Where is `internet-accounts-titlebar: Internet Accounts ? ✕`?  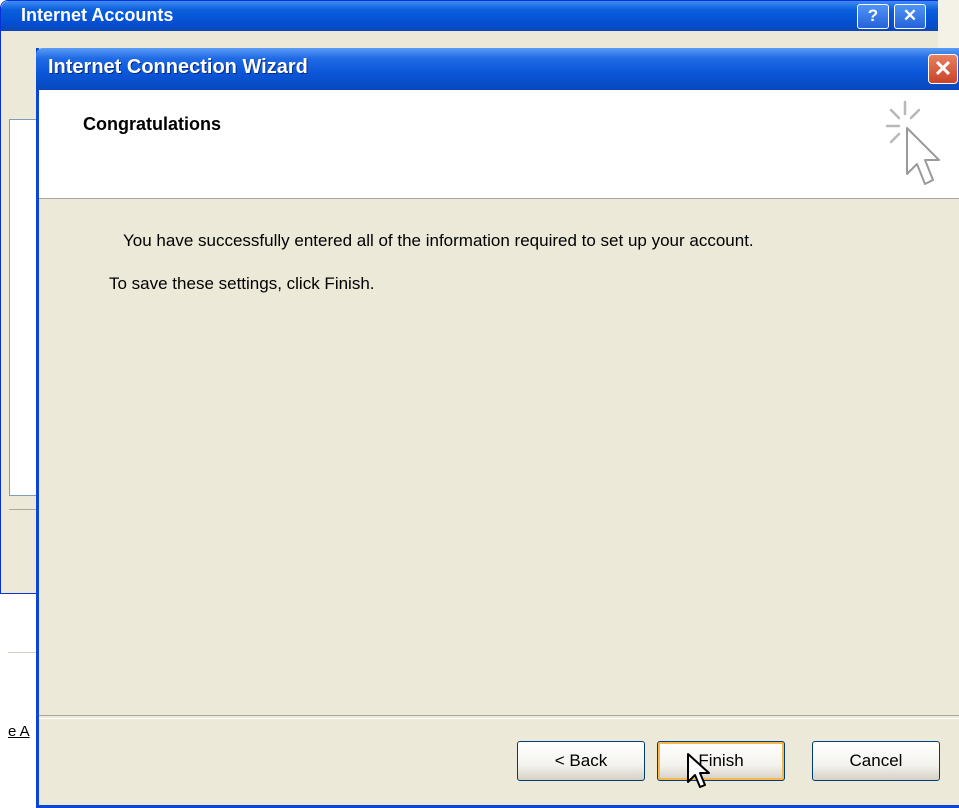 internet-accounts-titlebar: Internet Accounts ? ✕ is located at coordinates (476, 16).